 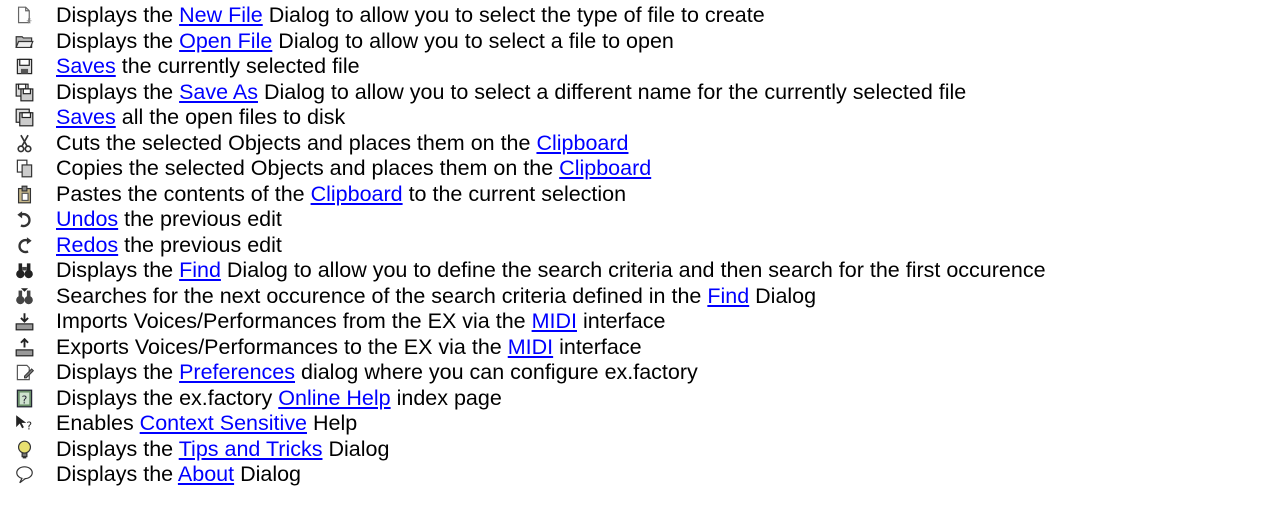 What do you see at coordinates (24, 449) in the screenshot?
I see `lightbulb-icon` at bounding box center [24, 449].